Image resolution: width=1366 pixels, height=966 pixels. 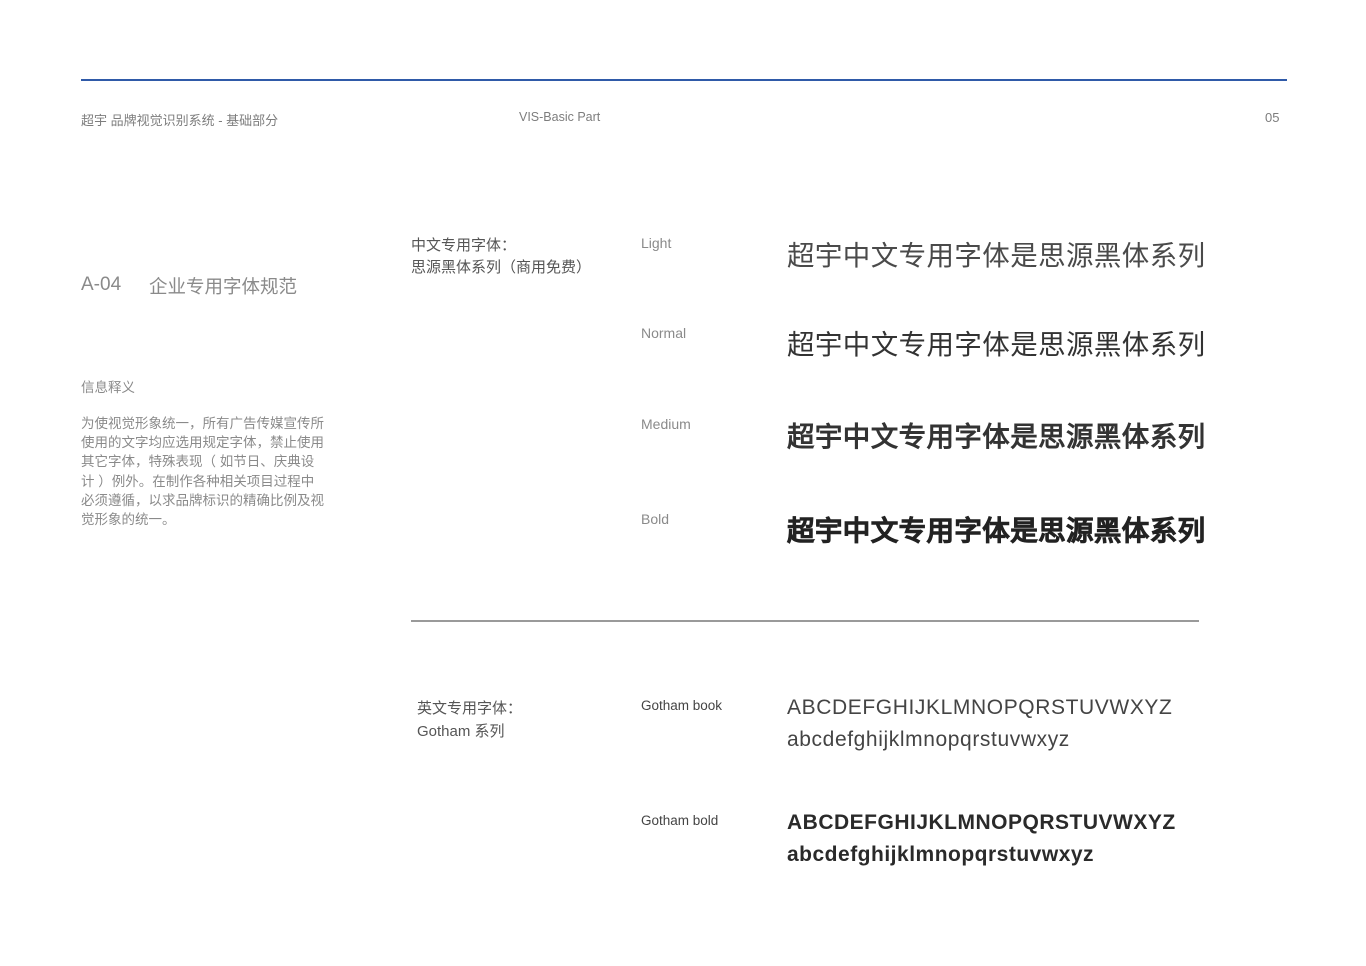 I want to click on sample-medium: 超宇中文专用字体是思源黑体系列, so click(x=996, y=436).